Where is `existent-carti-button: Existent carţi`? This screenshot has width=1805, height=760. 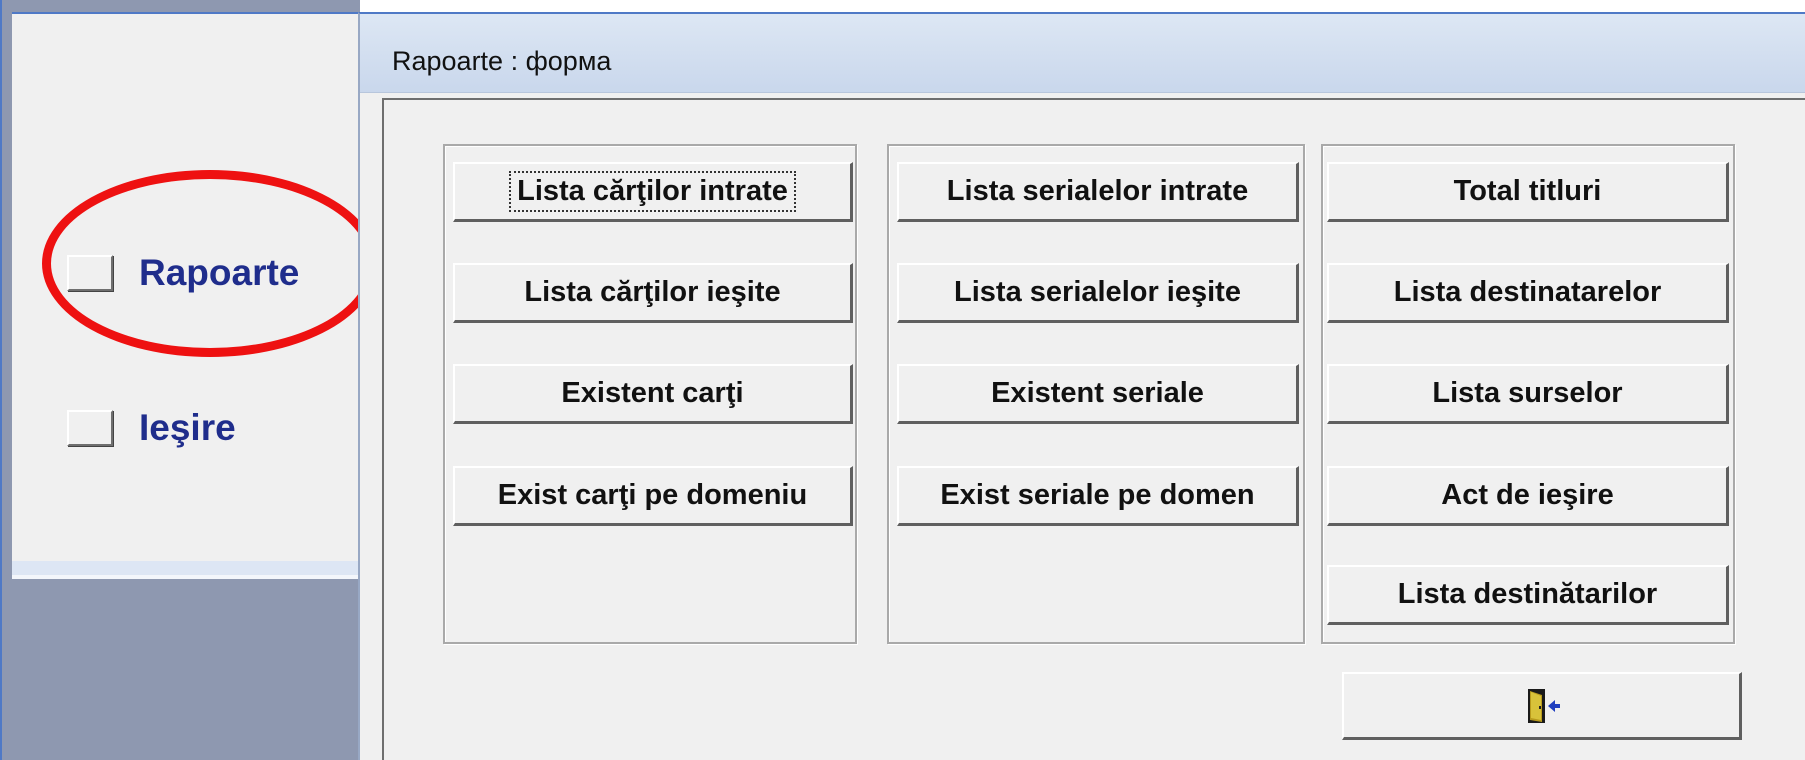
existent-carti-button: Existent carţi is located at coordinates (653, 394).